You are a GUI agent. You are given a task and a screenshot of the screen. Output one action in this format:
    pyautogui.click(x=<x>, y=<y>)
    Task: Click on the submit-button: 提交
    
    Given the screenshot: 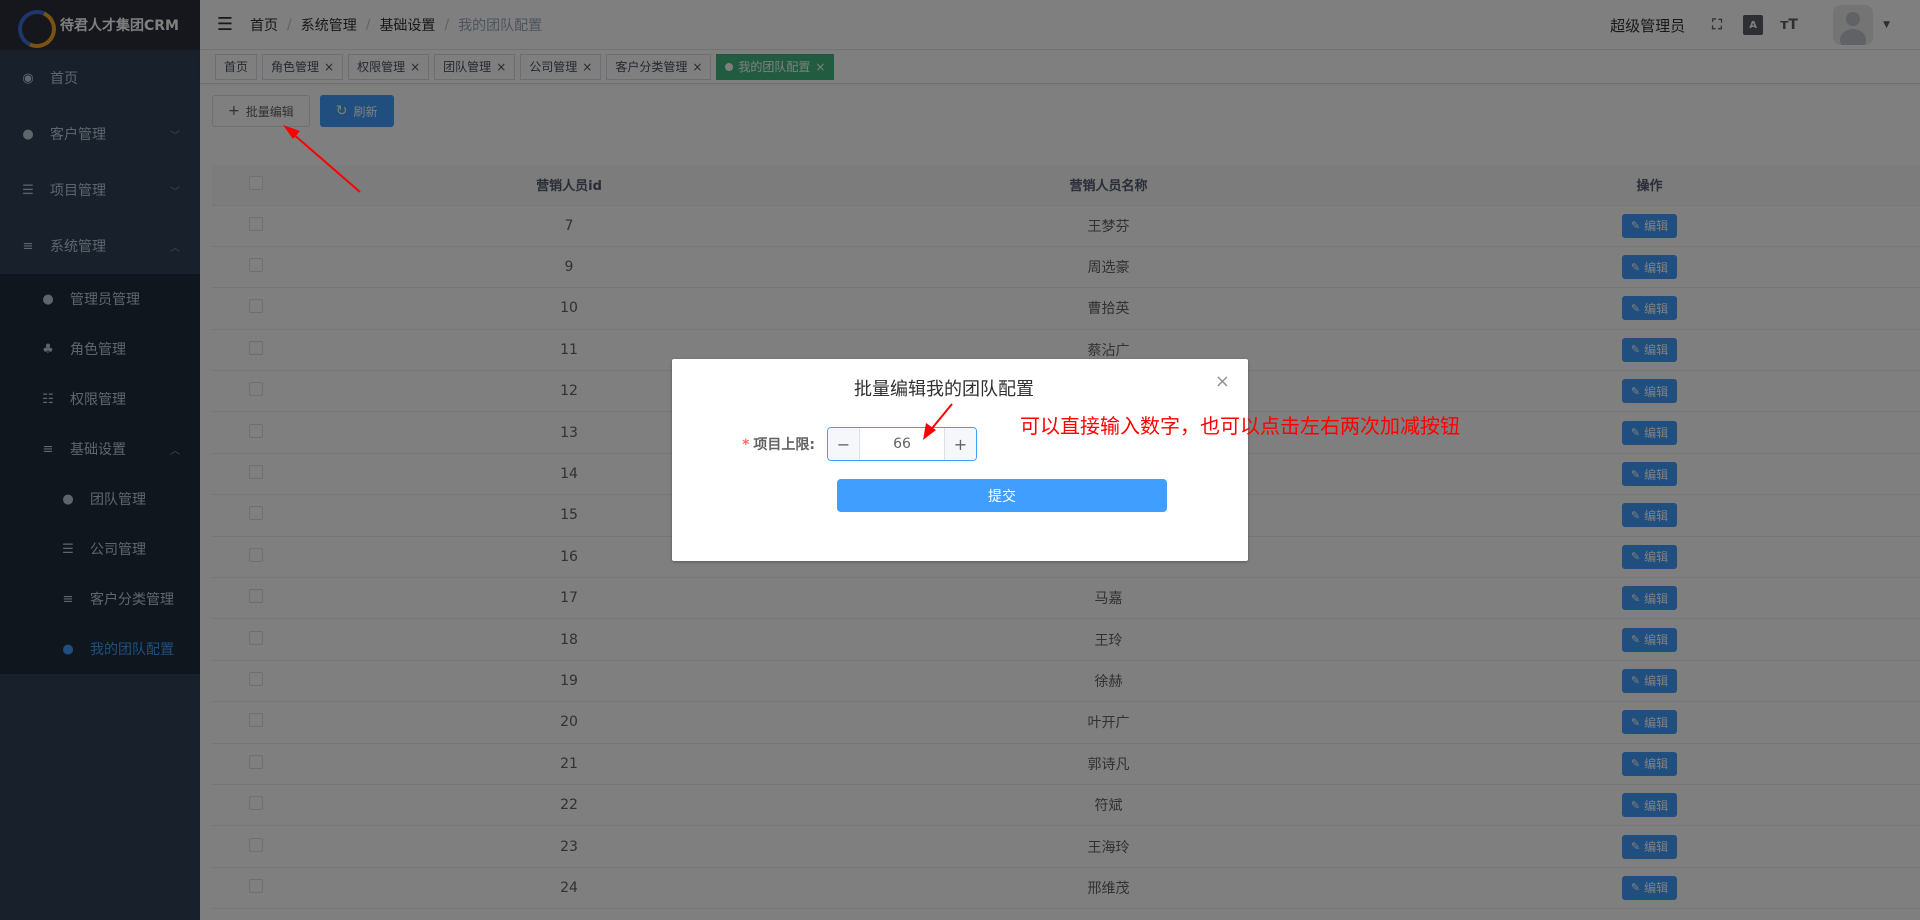 What is the action you would take?
    pyautogui.click(x=1002, y=495)
    